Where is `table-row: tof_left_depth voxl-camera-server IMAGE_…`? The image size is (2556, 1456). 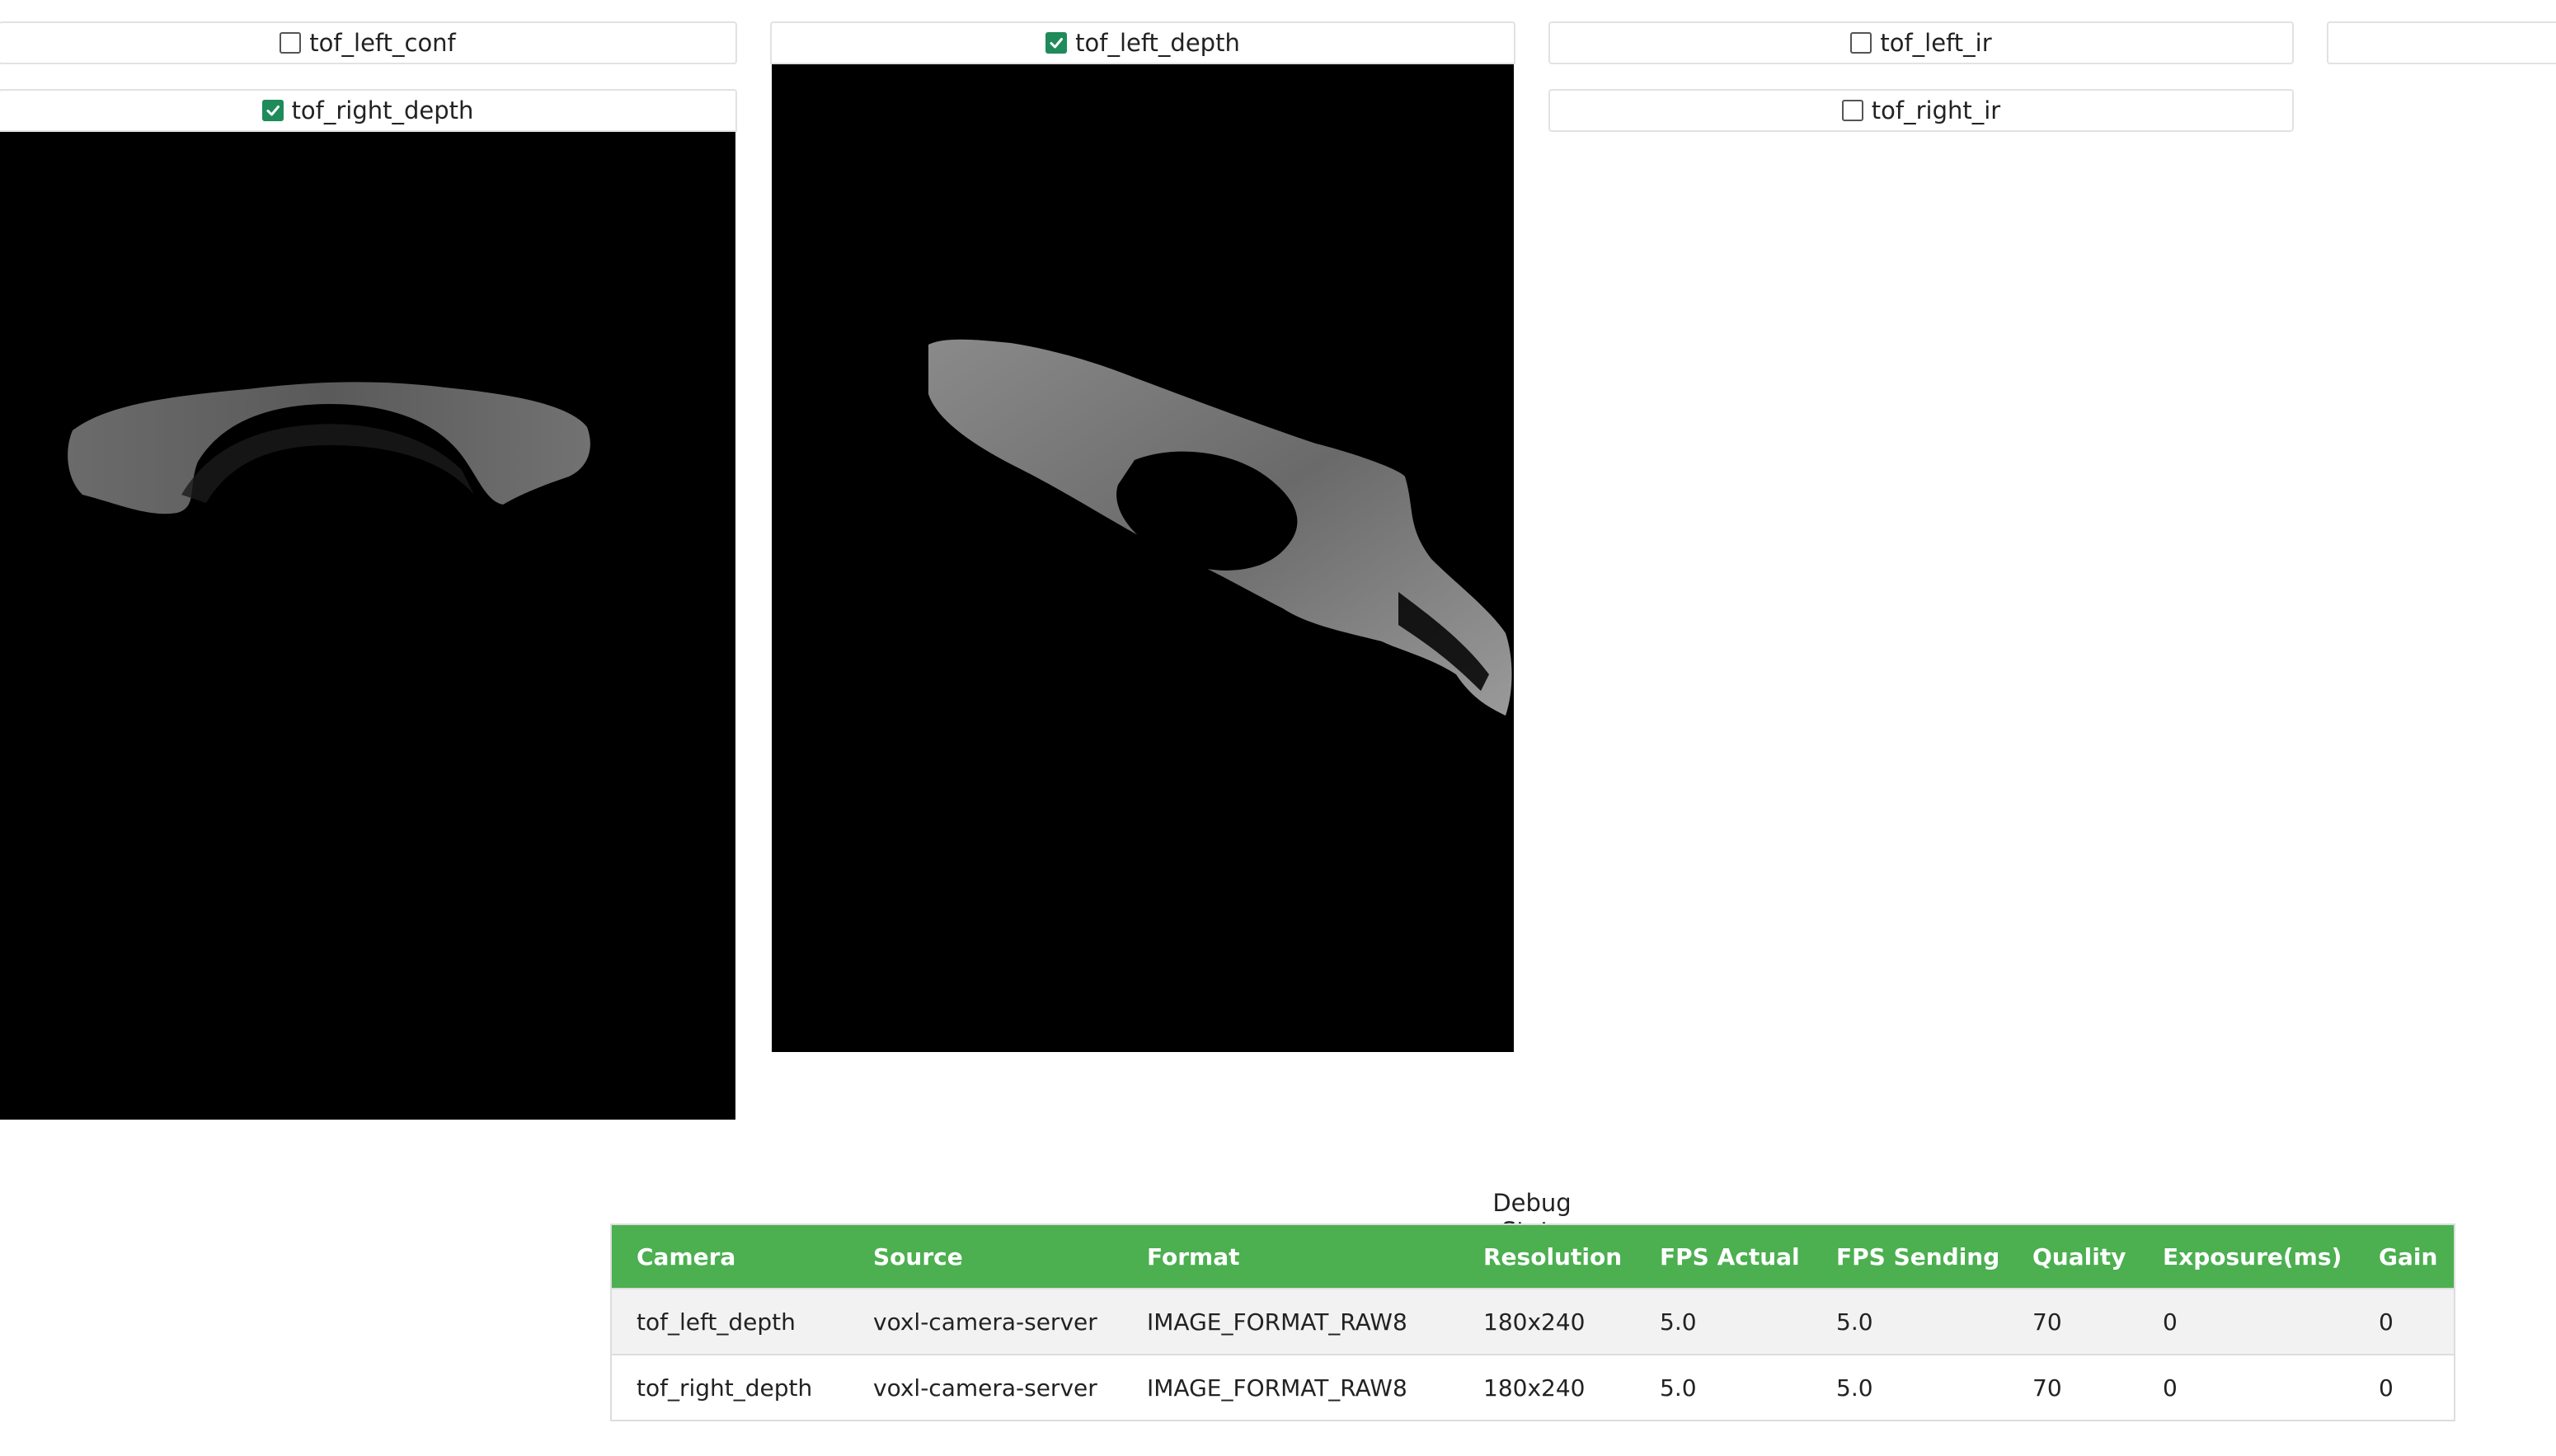 table-row: tof_left_depth voxl-camera-server IMAGE_… is located at coordinates (1533, 1321).